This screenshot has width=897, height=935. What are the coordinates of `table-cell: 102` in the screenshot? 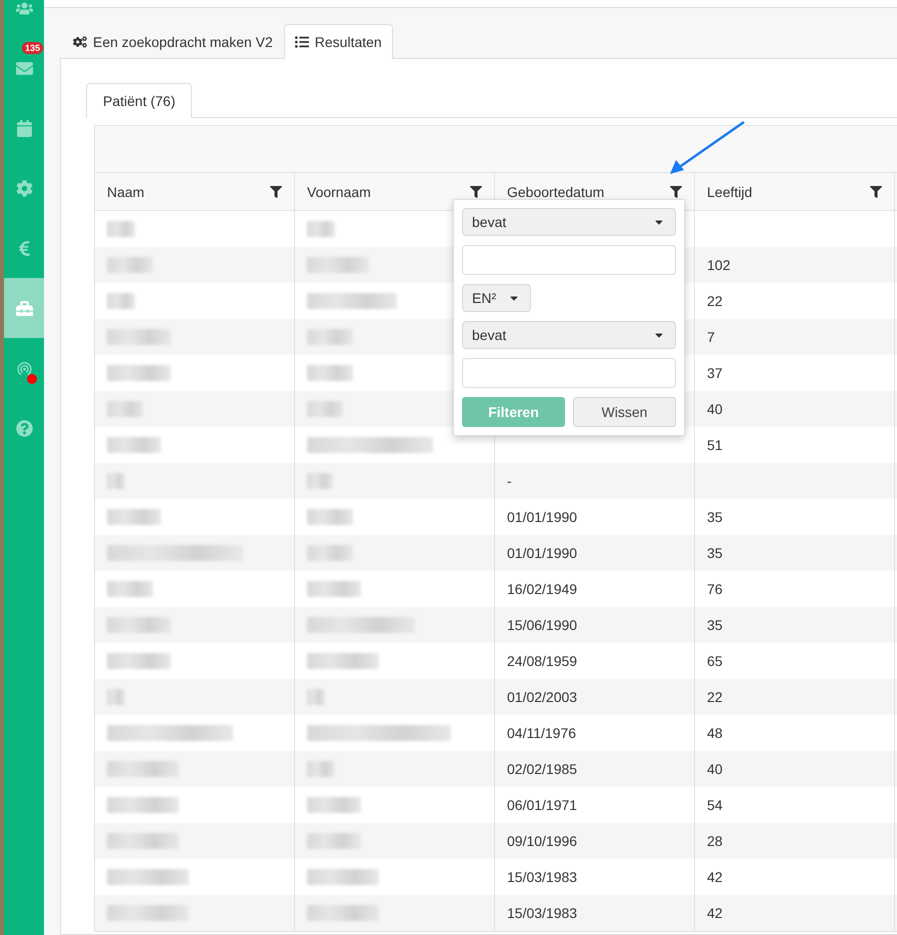 It's located at (718, 265).